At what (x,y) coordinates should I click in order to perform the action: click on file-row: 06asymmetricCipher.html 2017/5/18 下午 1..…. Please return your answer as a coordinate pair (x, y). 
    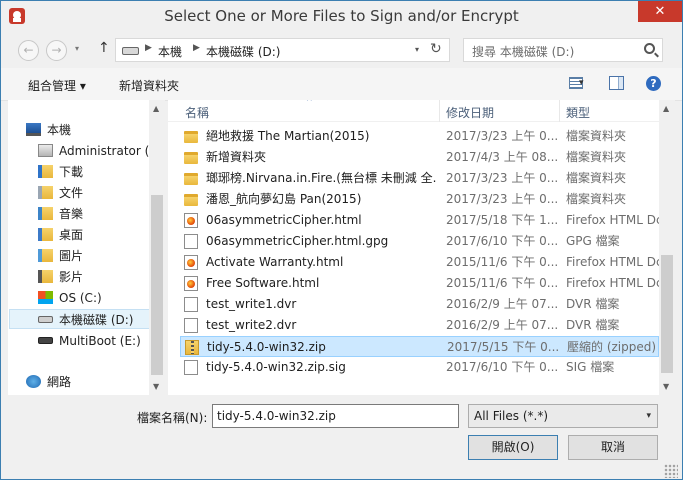
    Looking at the image, I should click on (419, 220).